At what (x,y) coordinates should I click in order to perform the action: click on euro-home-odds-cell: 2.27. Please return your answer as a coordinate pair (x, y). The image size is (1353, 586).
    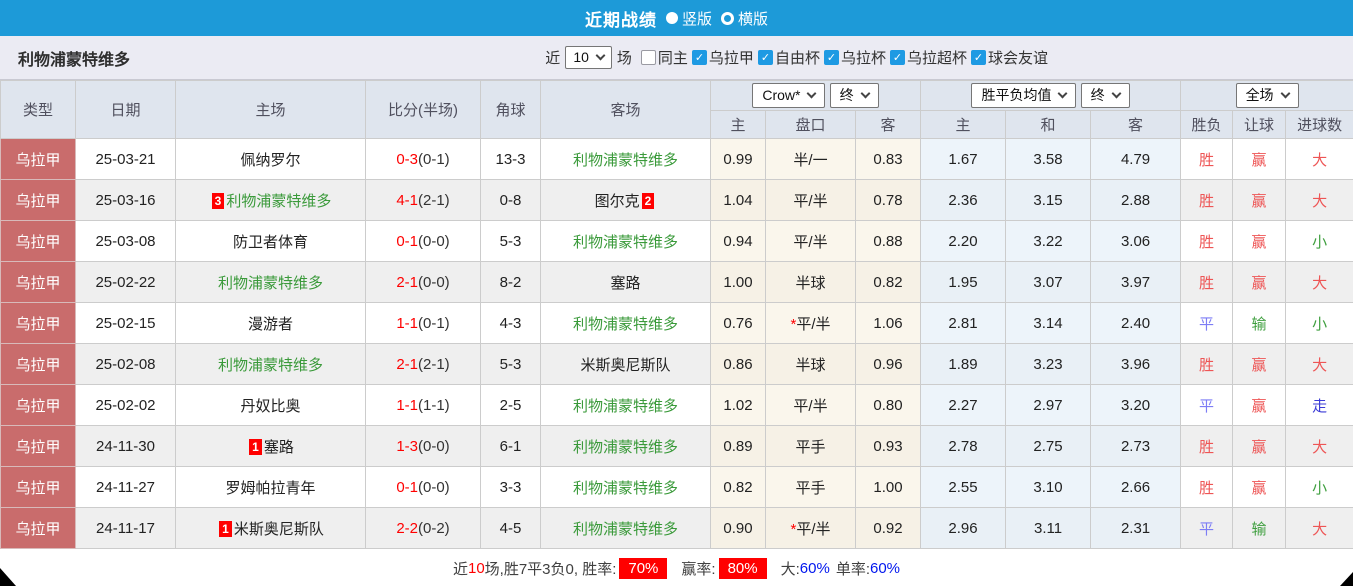
    Looking at the image, I should click on (963, 405).